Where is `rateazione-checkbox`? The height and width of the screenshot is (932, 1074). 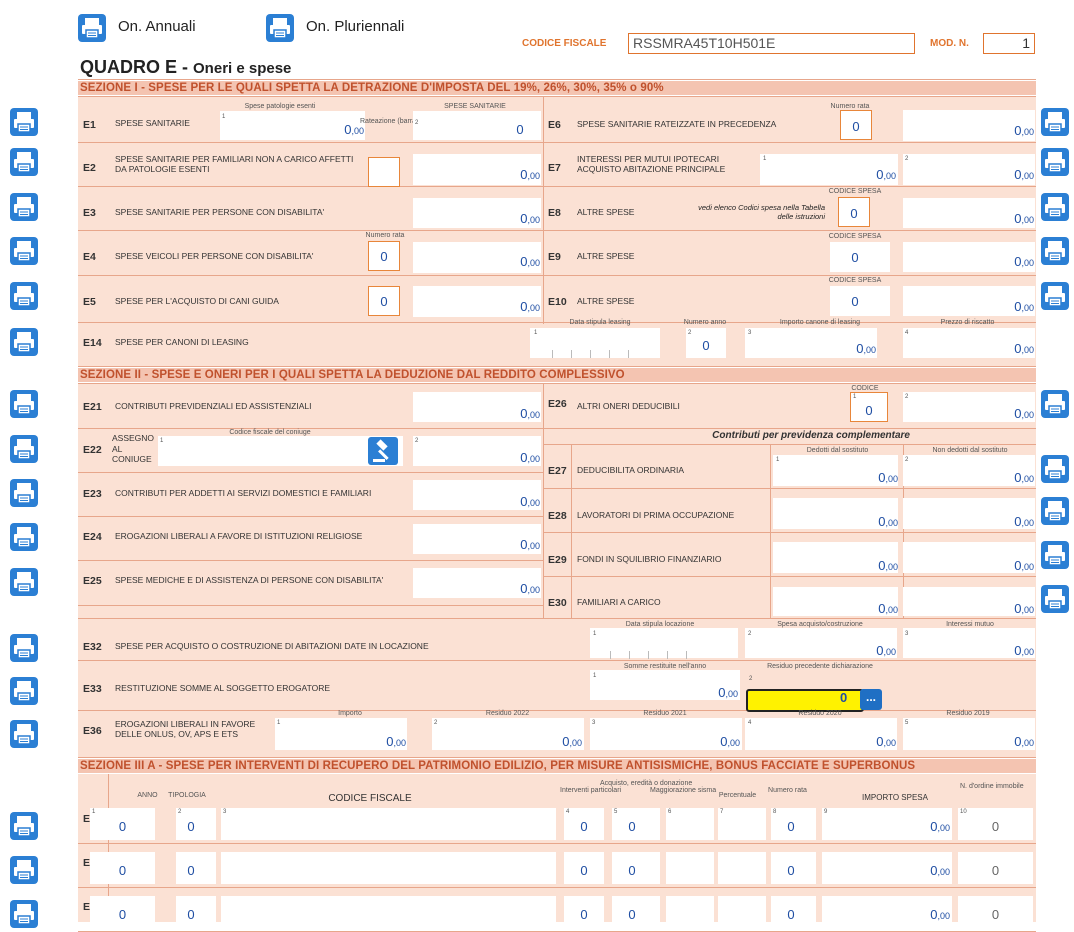
rateazione-checkbox is located at coordinates (384, 172).